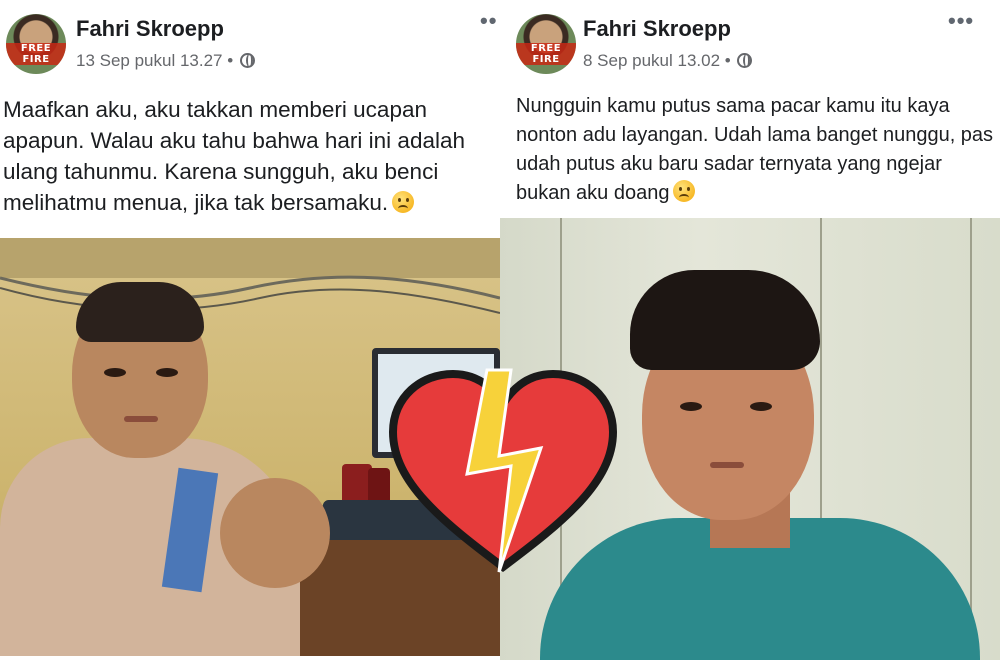 This screenshot has height=660, width=1000. I want to click on boy-hand, so click(275, 533).